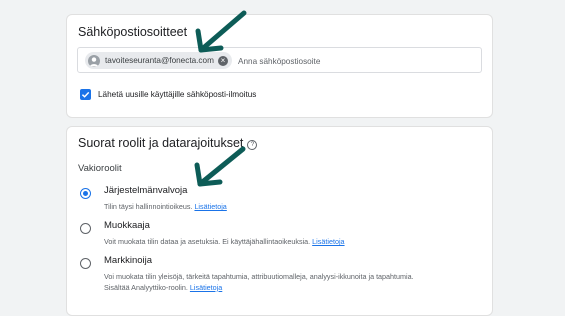 This screenshot has width=565, height=316. What do you see at coordinates (161, 143) in the screenshot?
I see `roles-title-text: Suorat roolit ja datarajoitukset` at bounding box center [161, 143].